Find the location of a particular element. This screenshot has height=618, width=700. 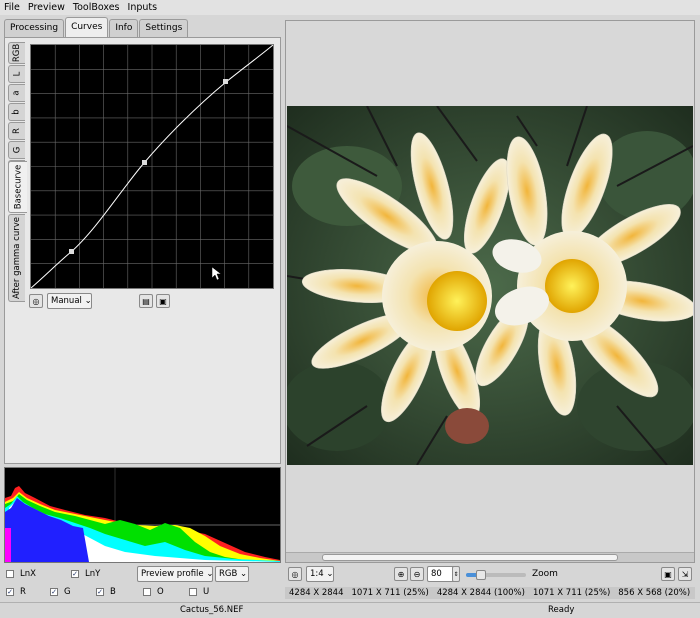

status-state: Ready is located at coordinates (561, 610).